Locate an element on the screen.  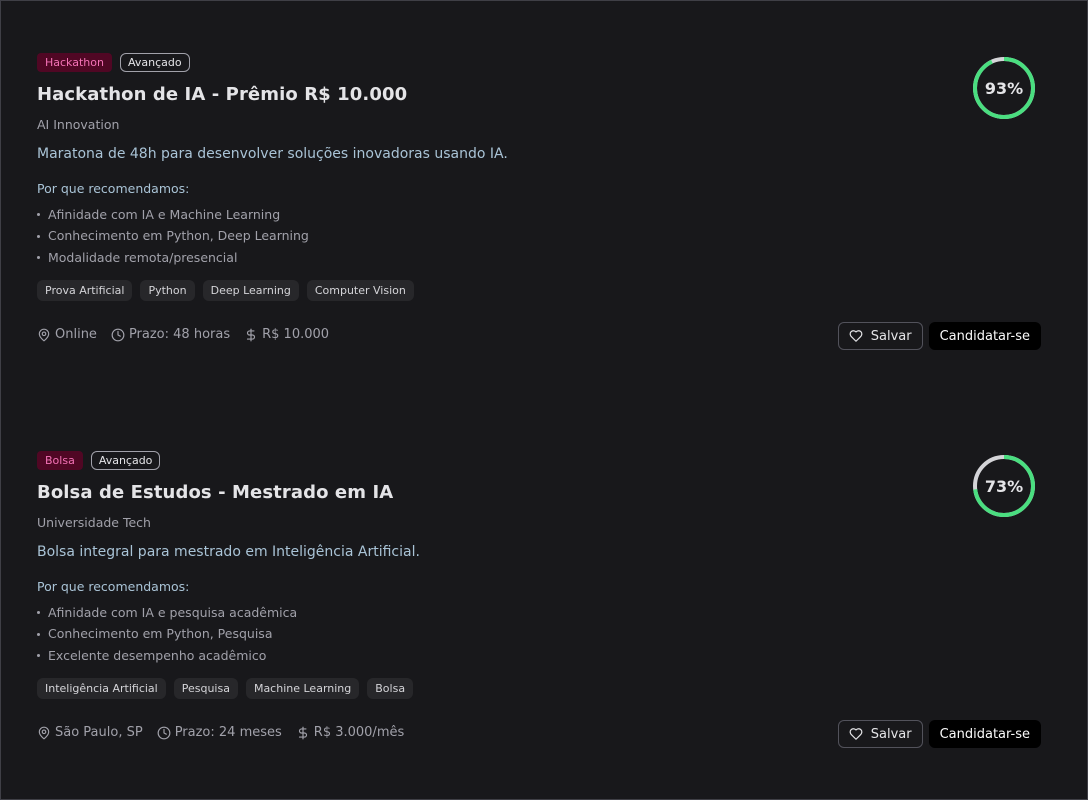
skill-tag: Python is located at coordinates (167, 290).